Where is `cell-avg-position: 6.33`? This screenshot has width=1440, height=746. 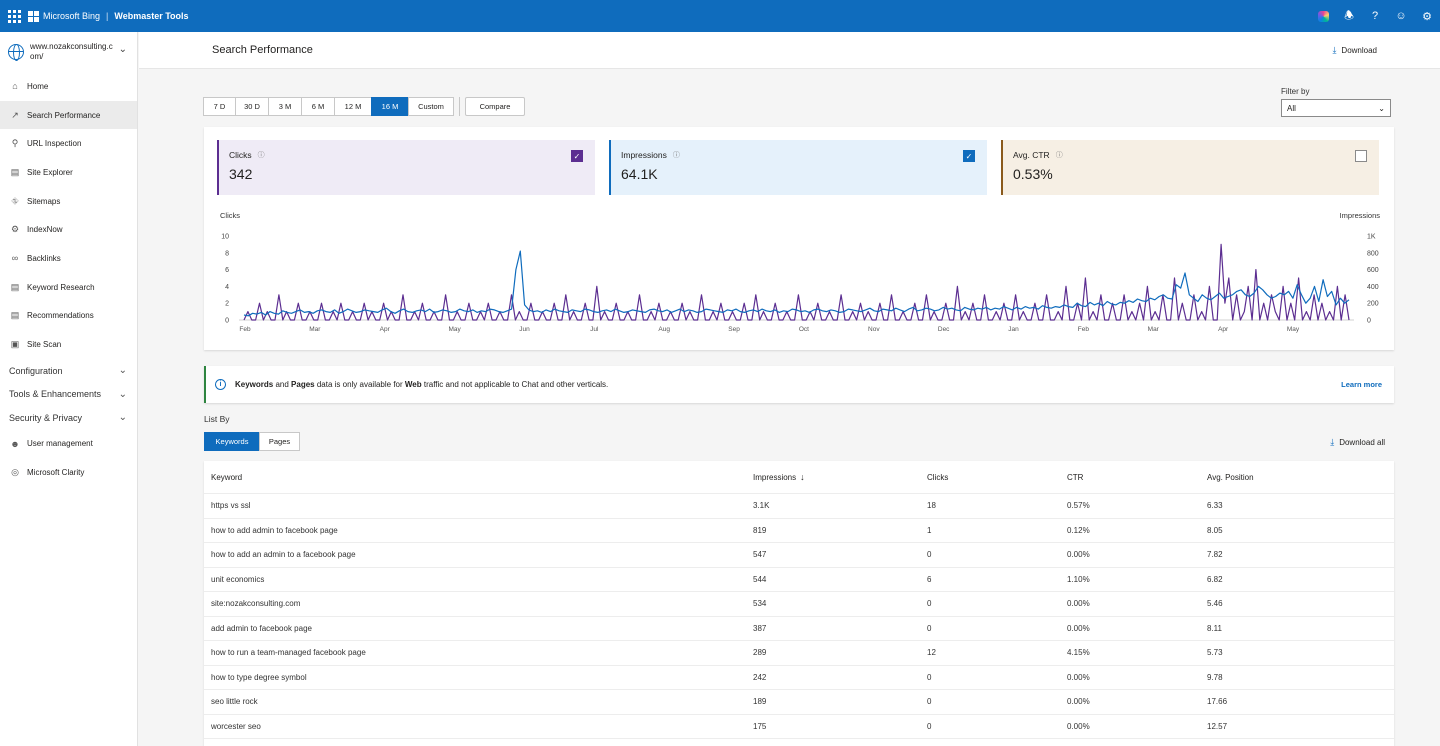
cell-avg-position: 6.33 is located at coordinates (1215, 506).